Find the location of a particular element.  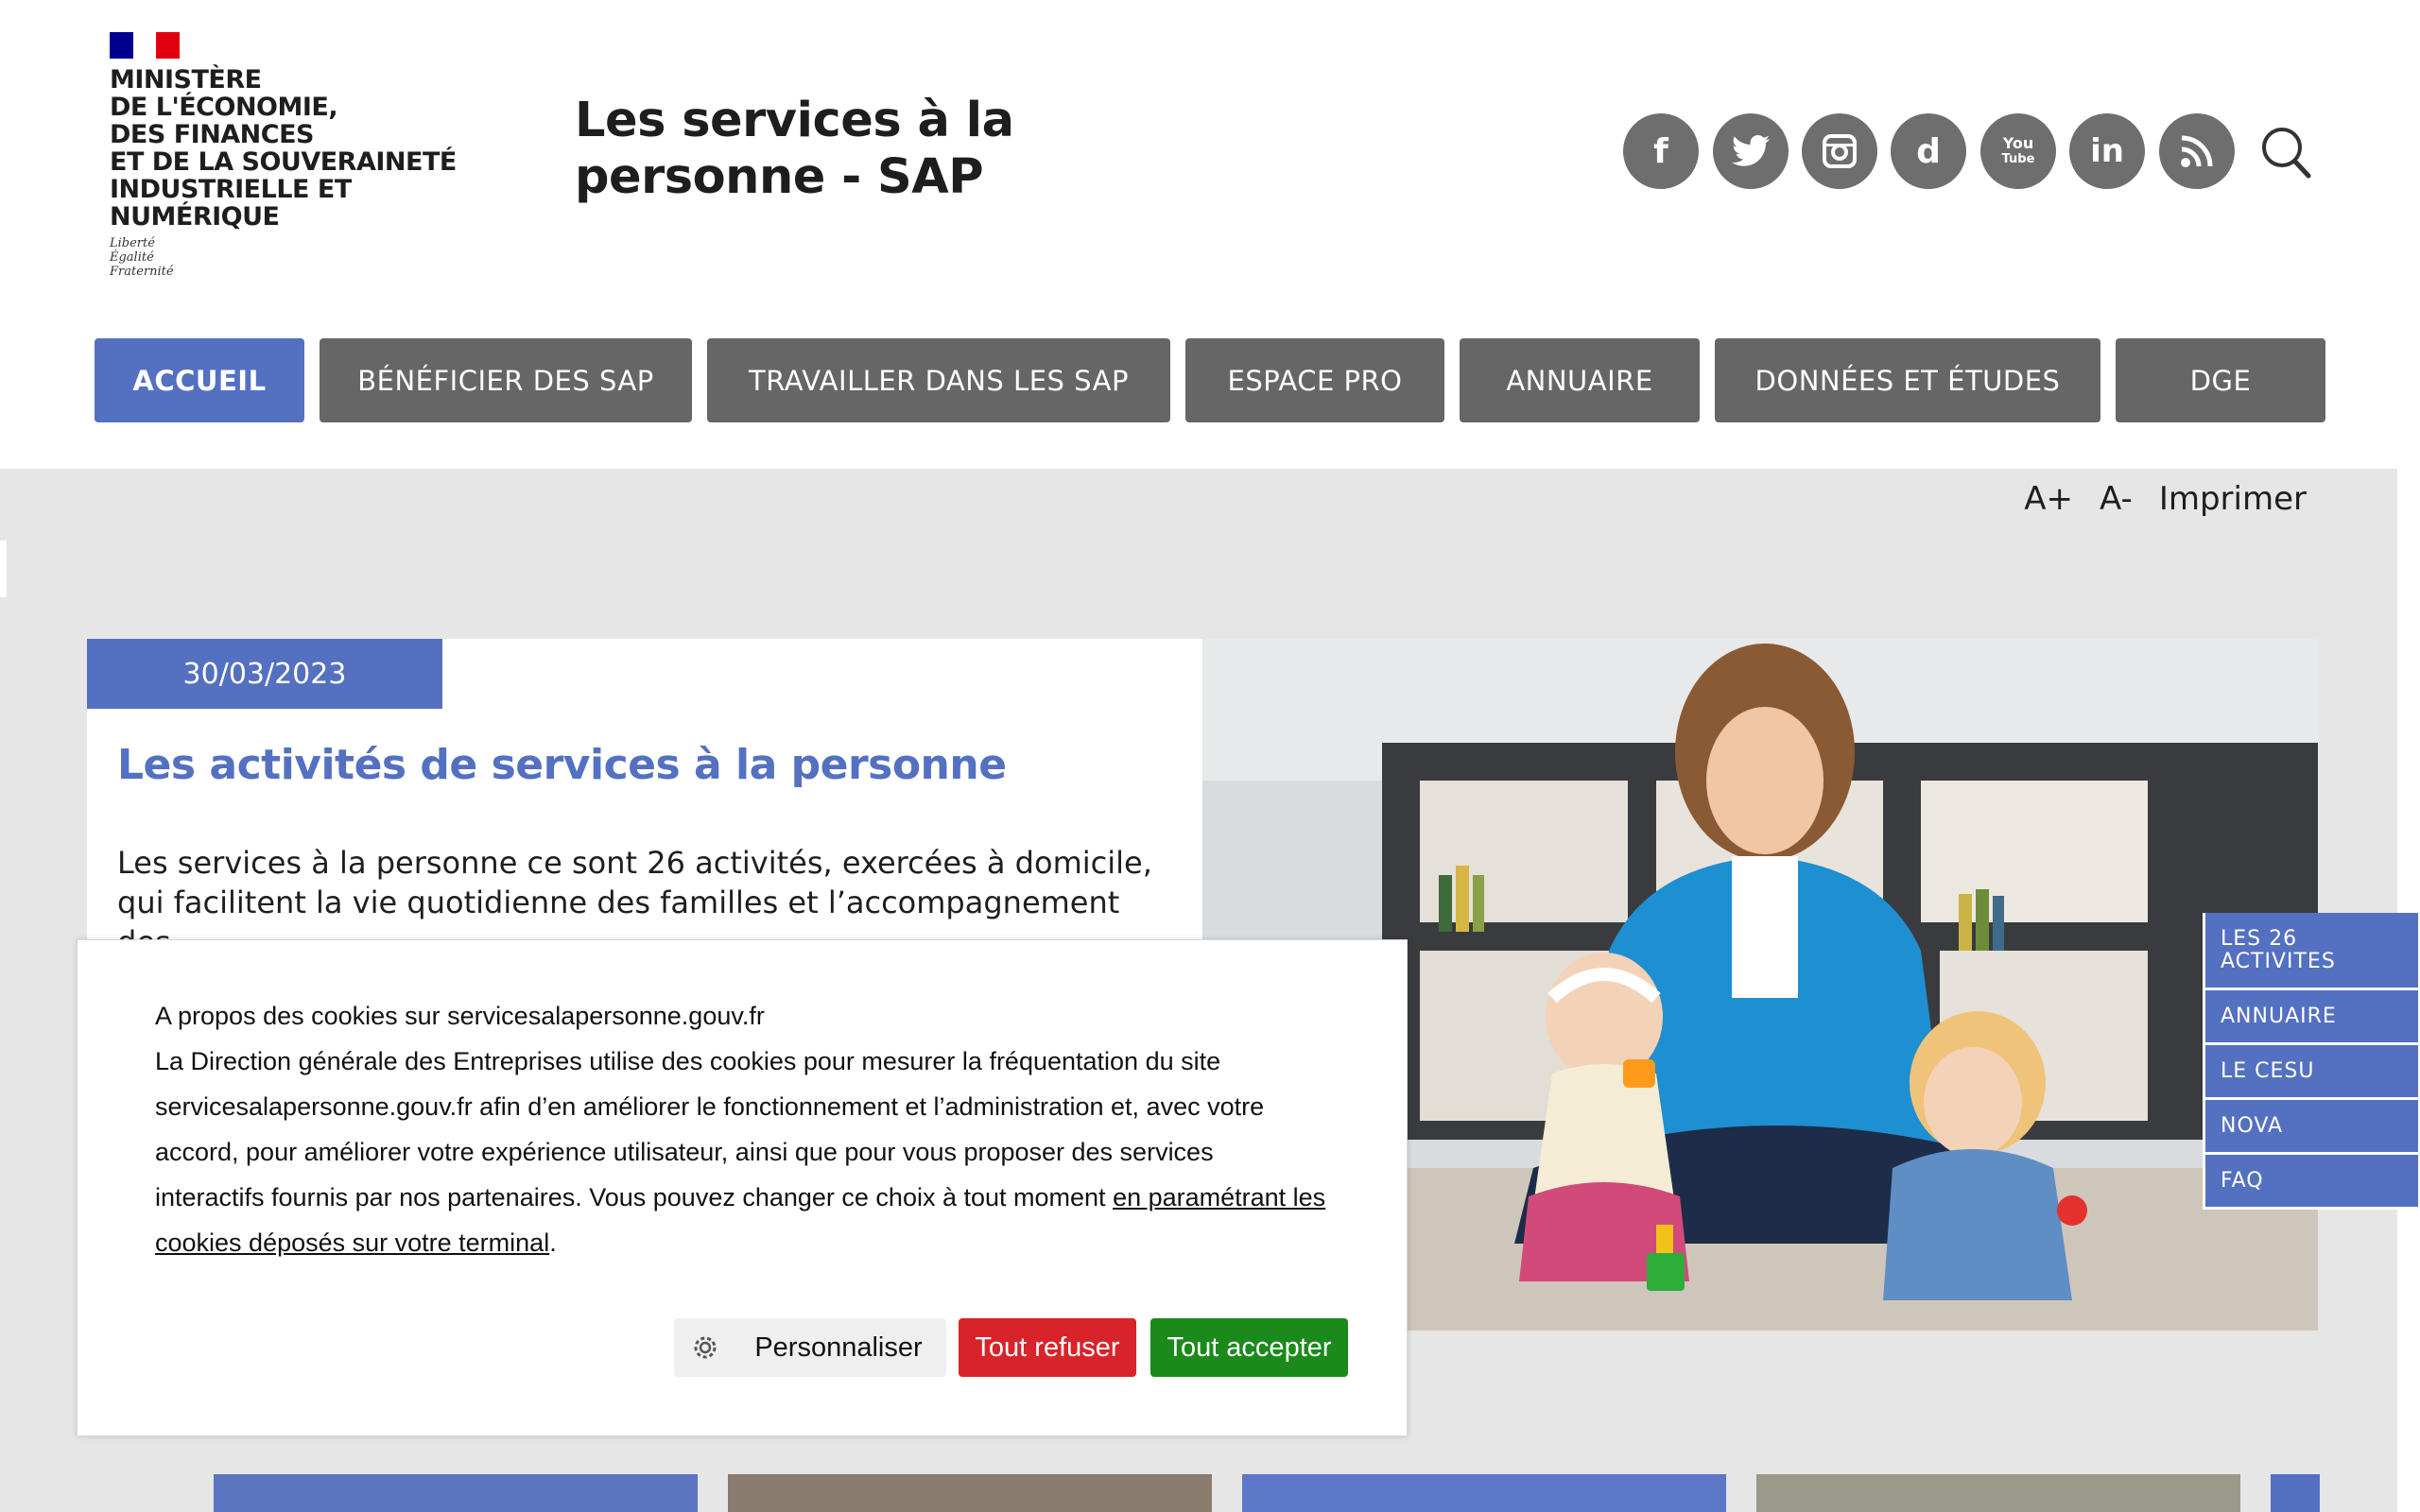

quick-link-26-activites: LES 26 ACTIVITES is located at coordinates (2310, 951).